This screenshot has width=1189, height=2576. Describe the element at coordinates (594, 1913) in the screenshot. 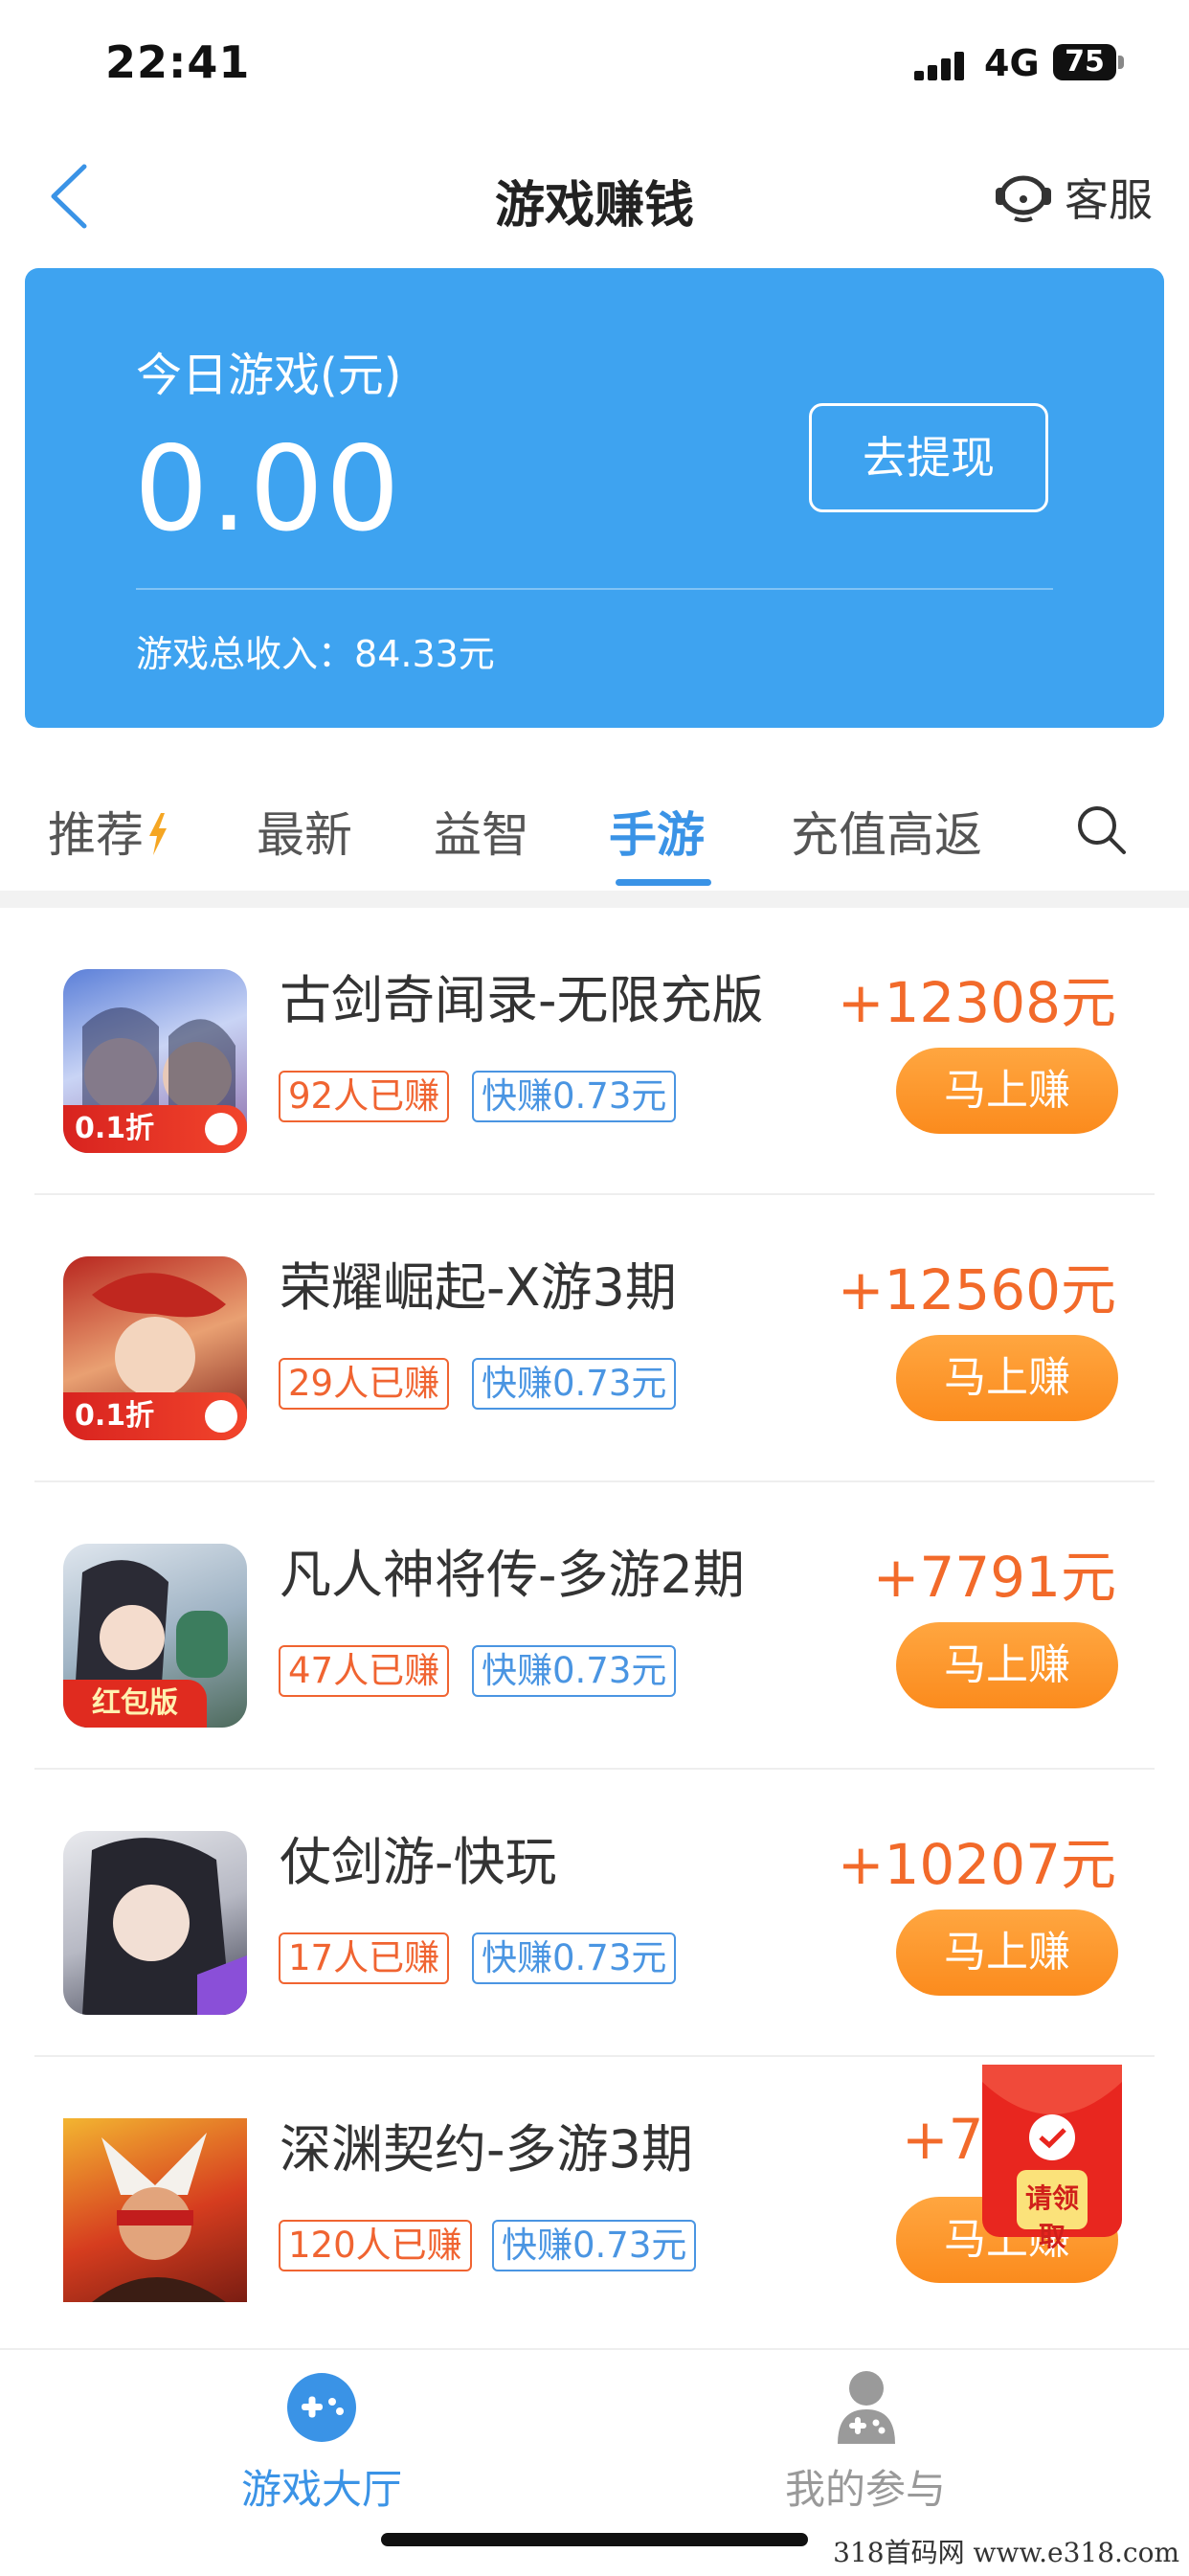

I see `game-row: 仗剑游-快玩 17人已赚 快赚0.73元 +10207元 马上赚` at that location.